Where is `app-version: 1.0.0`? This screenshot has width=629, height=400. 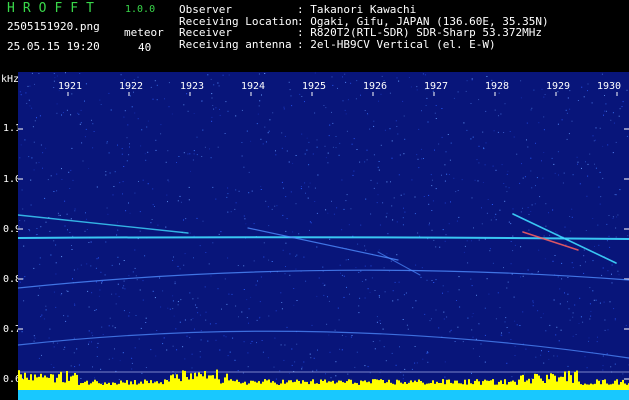 app-version: 1.0.0 is located at coordinates (140, 9).